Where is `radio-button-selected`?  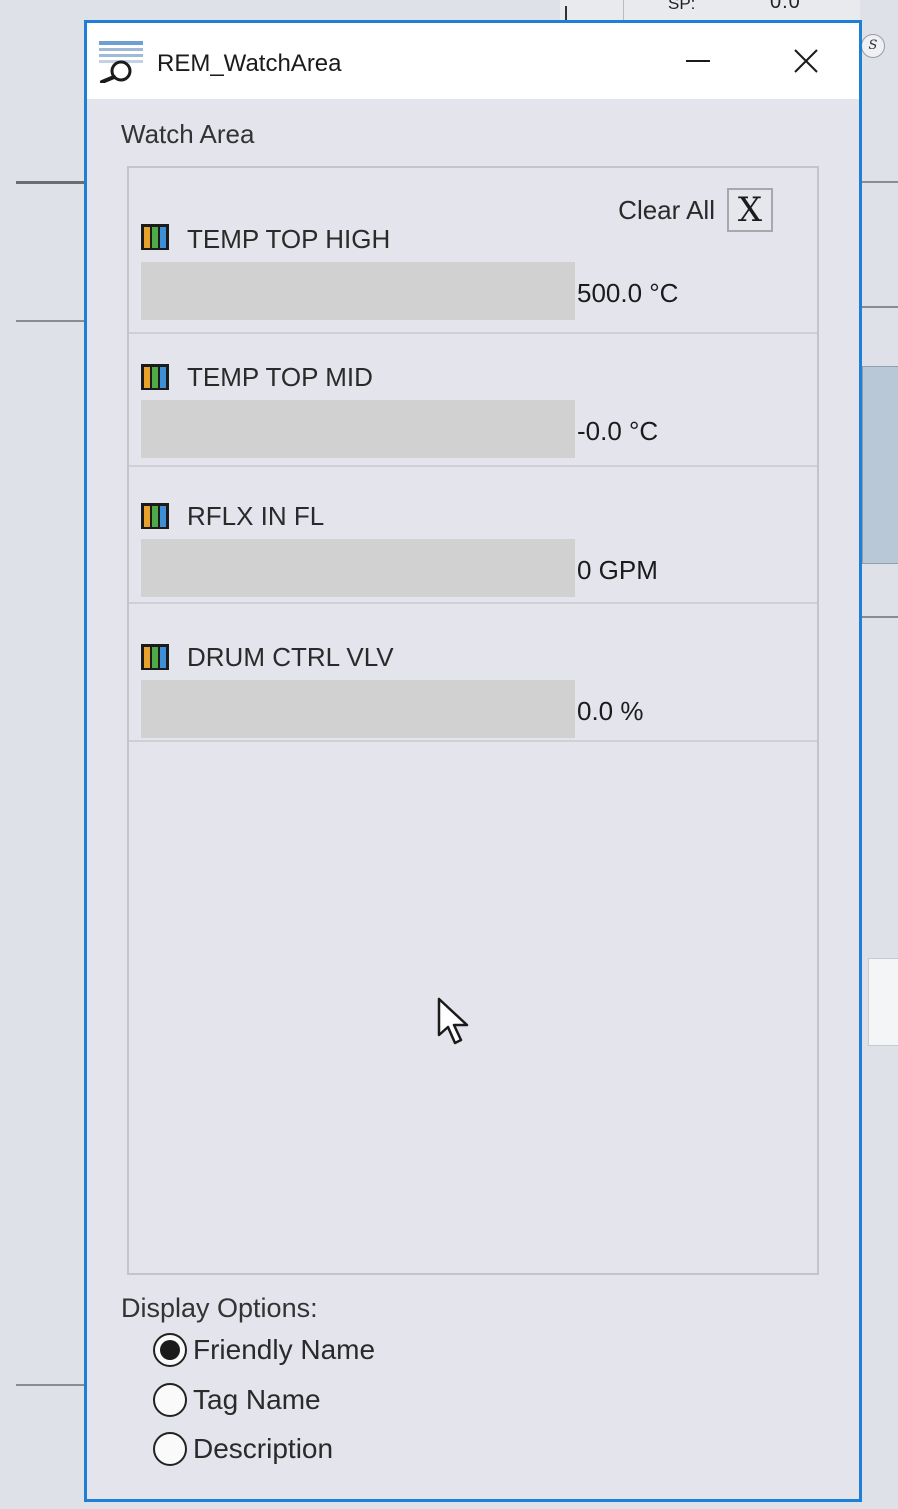 radio-button-selected is located at coordinates (170, 1350).